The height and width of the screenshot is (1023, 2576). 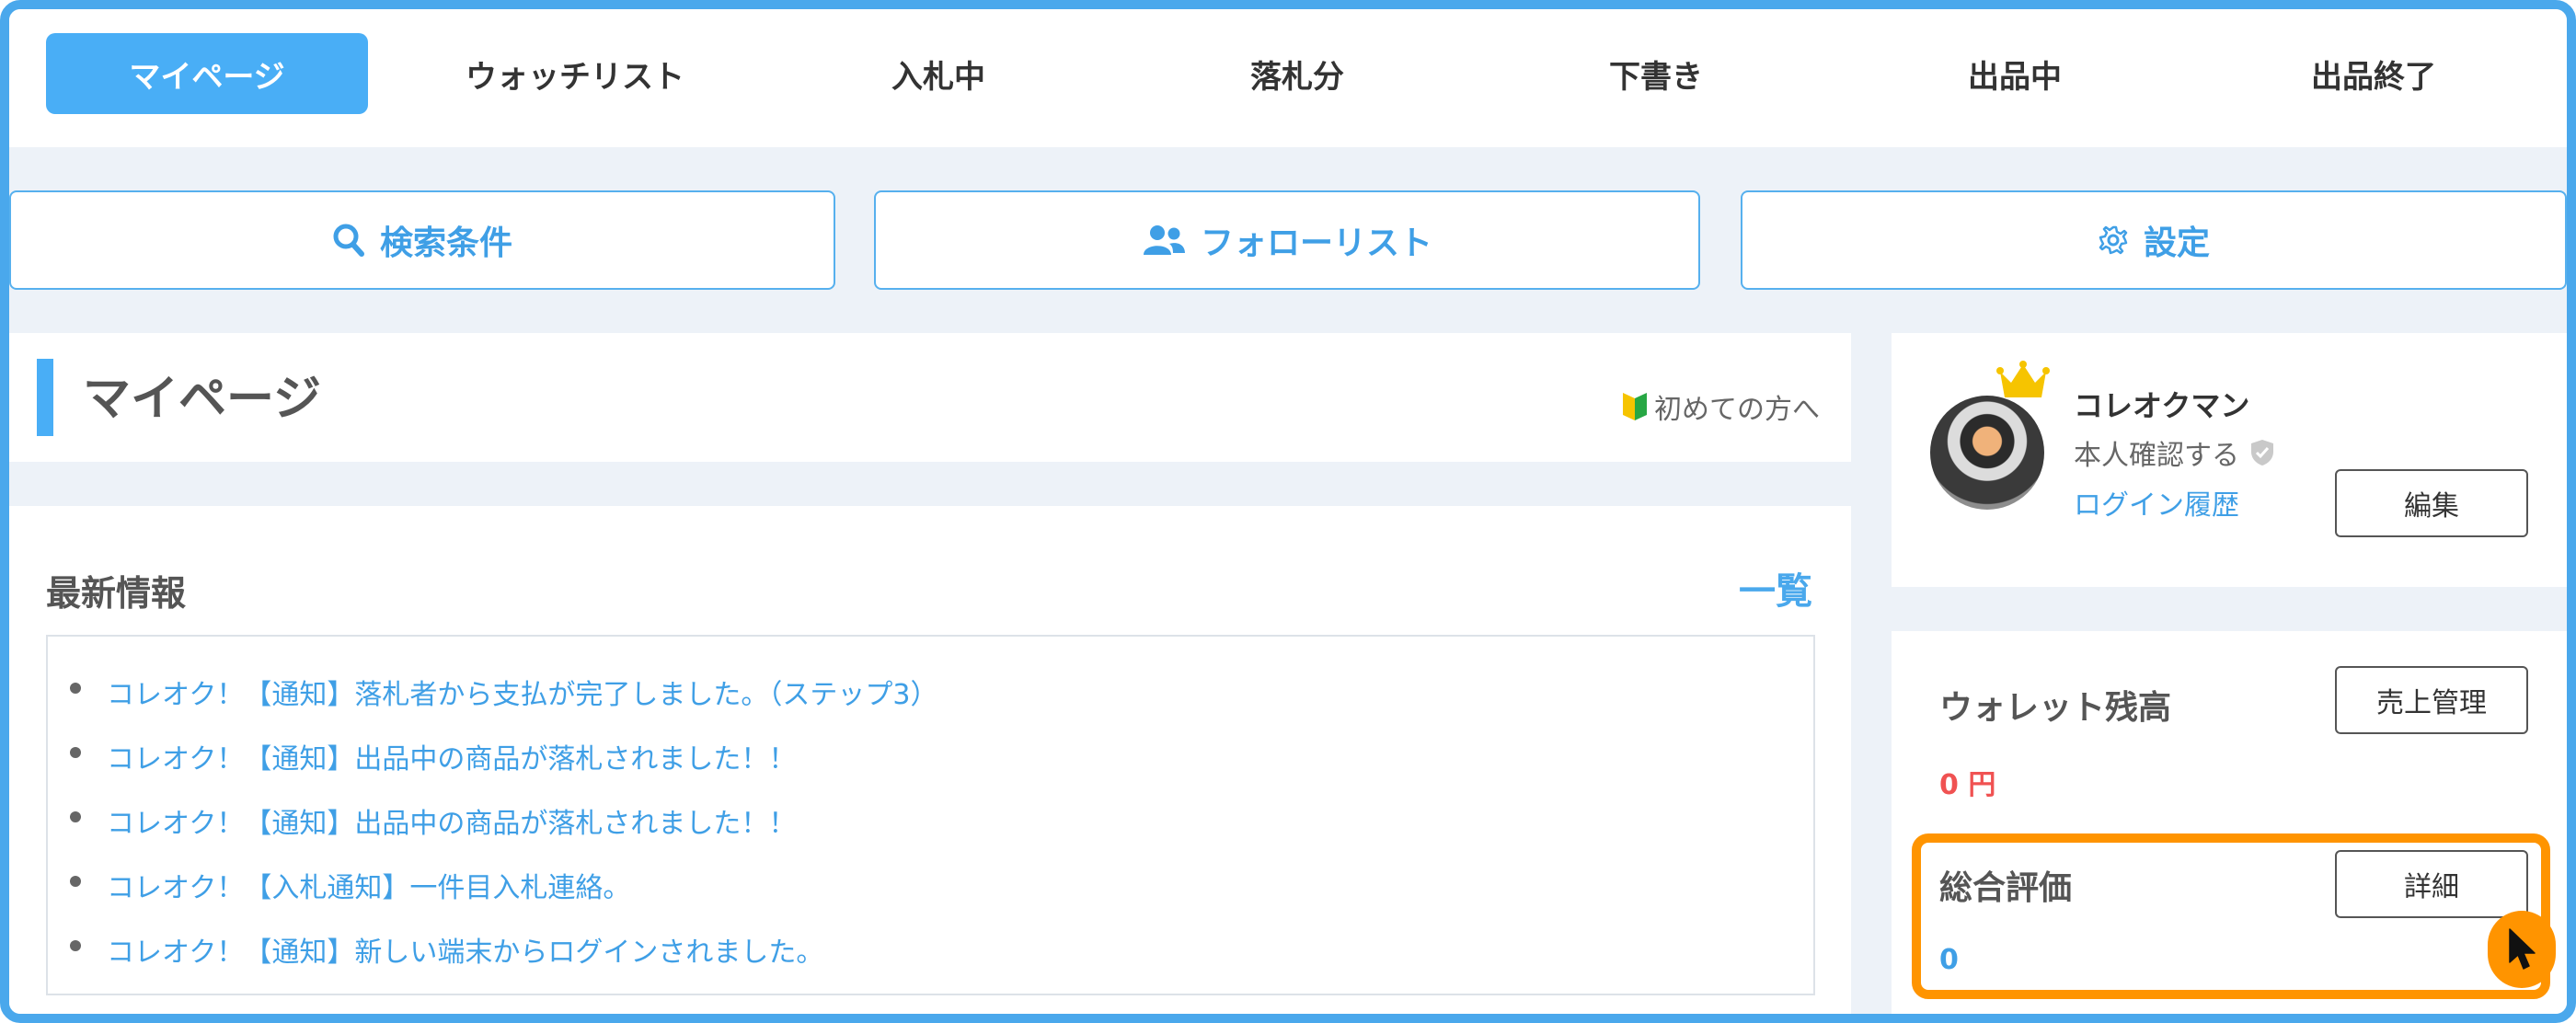 I want to click on beginner-link: 初めての方へ, so click(x=1720, y=406).